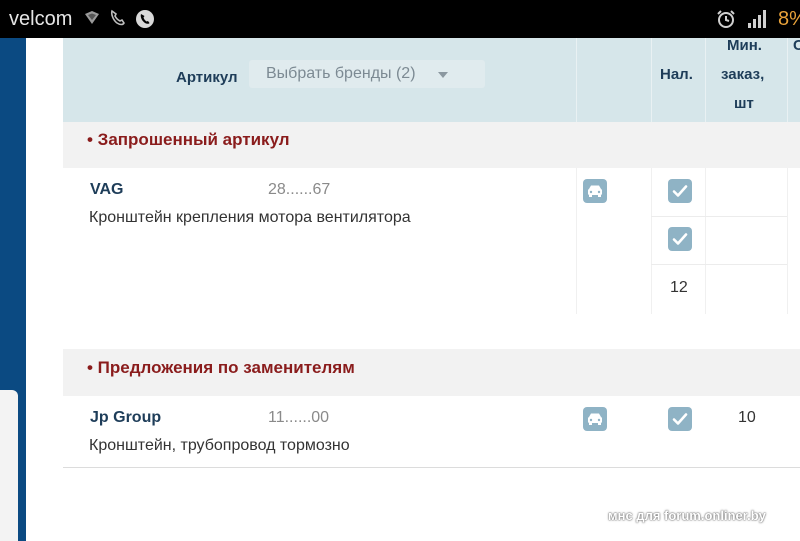 The width and height of the screenshot is (800, 541). I want to click on part-number: 11......00, so click(298, 418).